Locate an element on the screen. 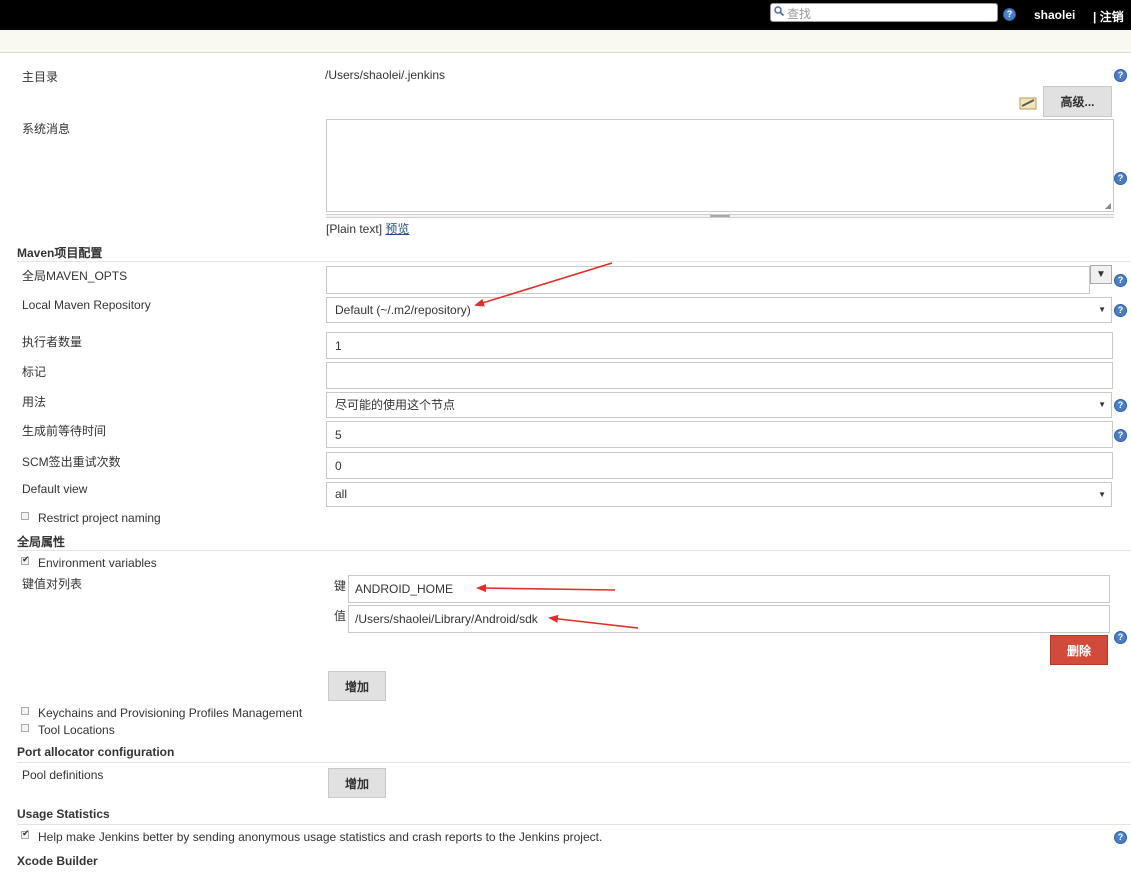 This screenshot has height=874, width=1131. usage-stats-checkbox is located at coordinates (25, 833).